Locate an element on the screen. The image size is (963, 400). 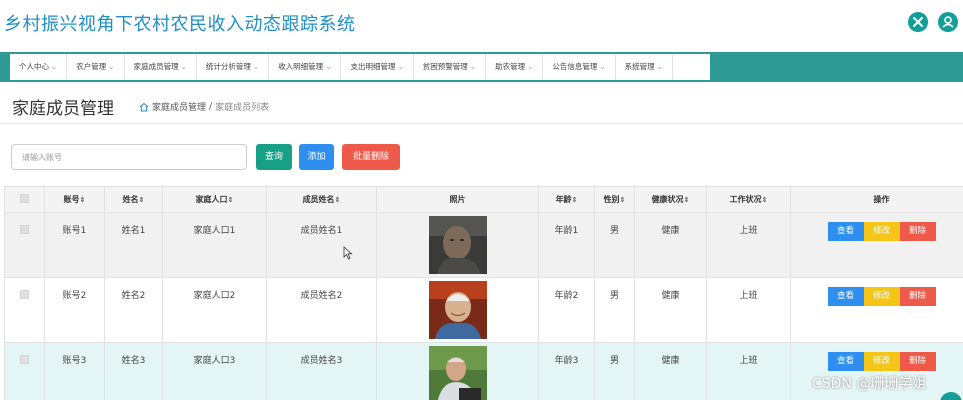
nav-label: 农户管理 is located at coordinates (91, 66).